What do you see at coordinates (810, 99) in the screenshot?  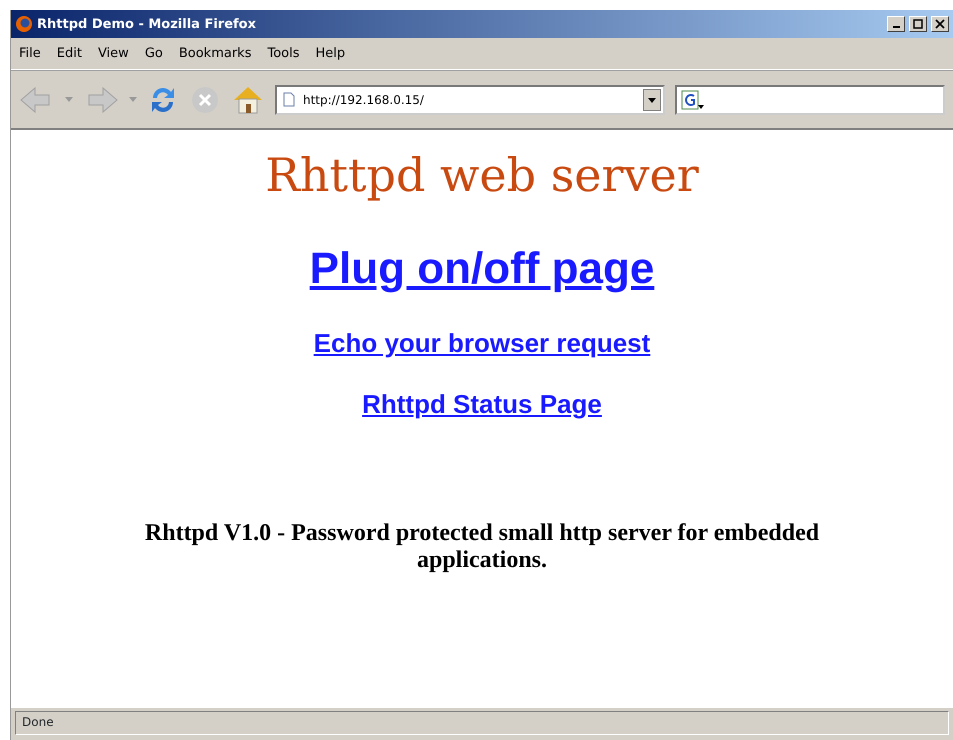 I see `search-field` at bounding box center [810, 99].